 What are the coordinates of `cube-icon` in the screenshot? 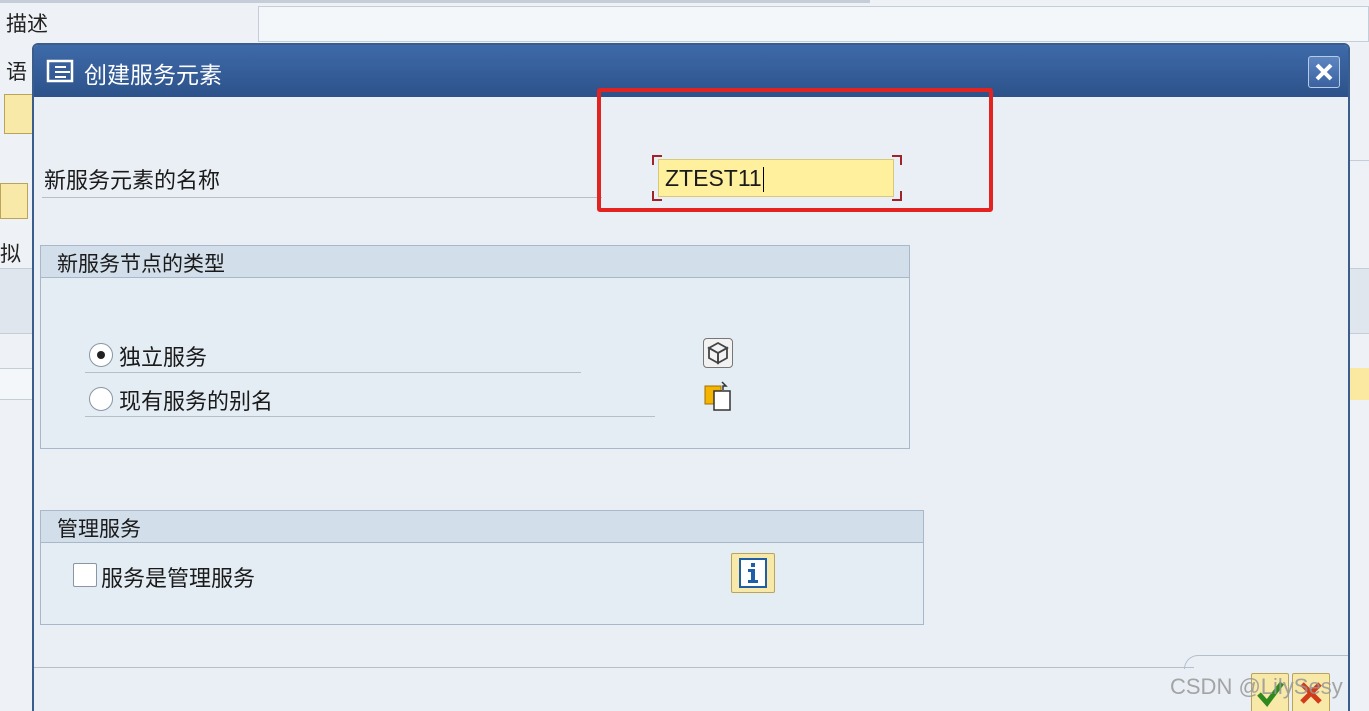 It's located at (718, 353).